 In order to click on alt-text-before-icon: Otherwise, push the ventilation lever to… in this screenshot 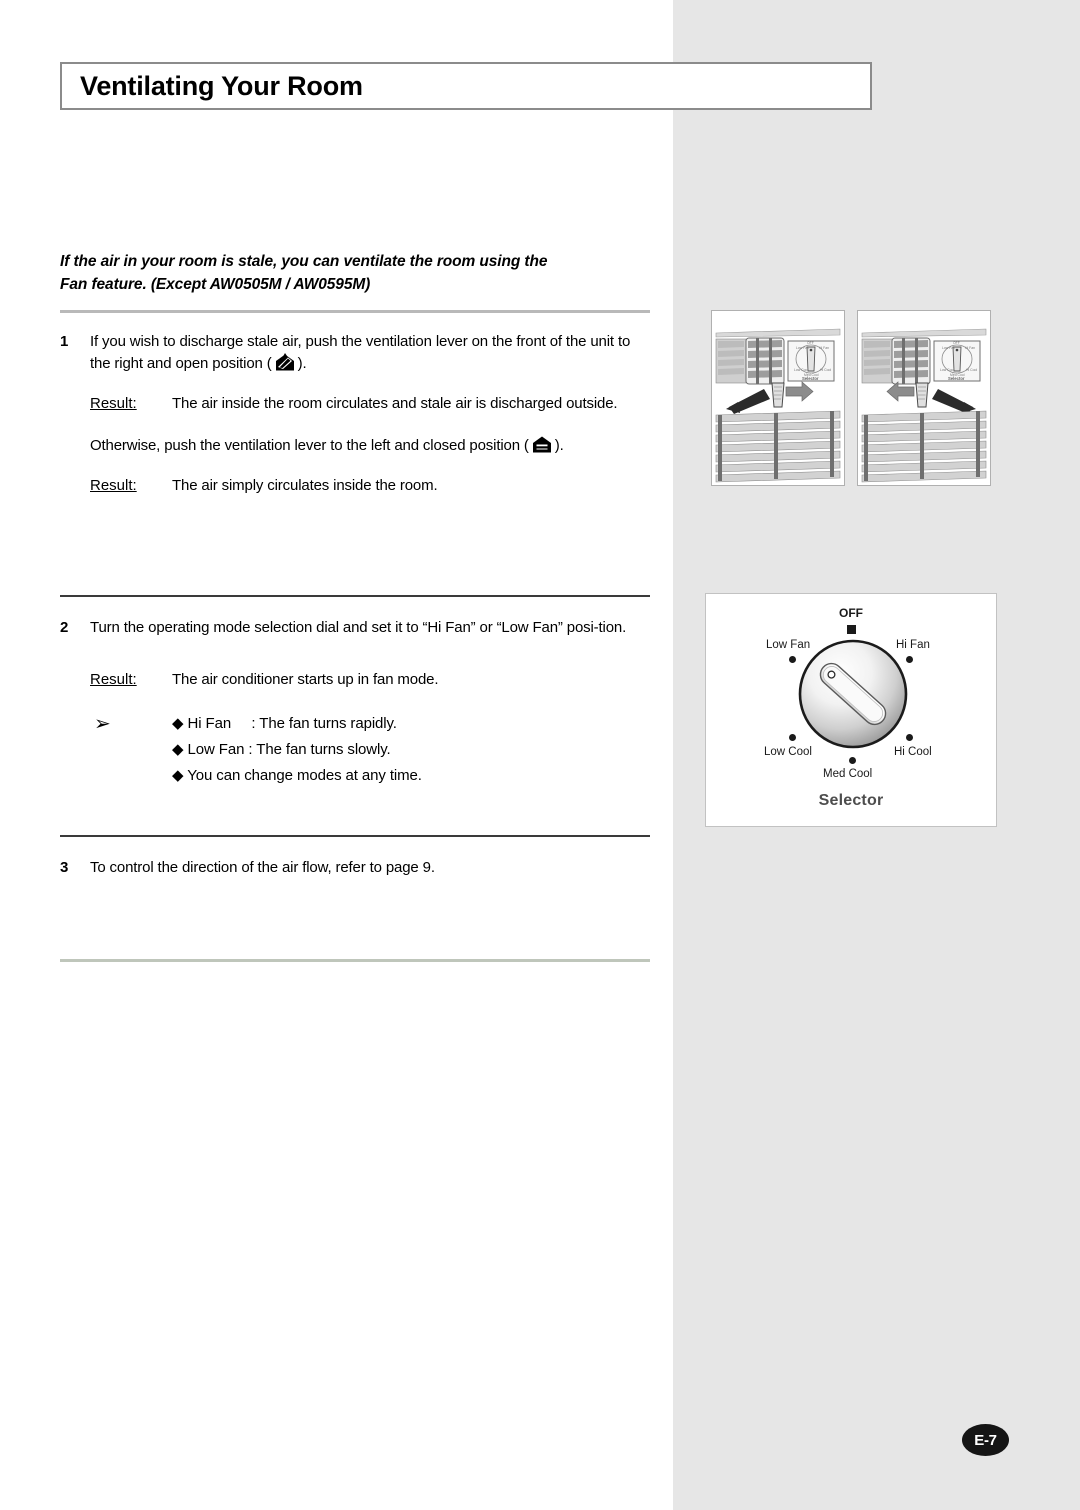, I will do `click(309, 445)`.